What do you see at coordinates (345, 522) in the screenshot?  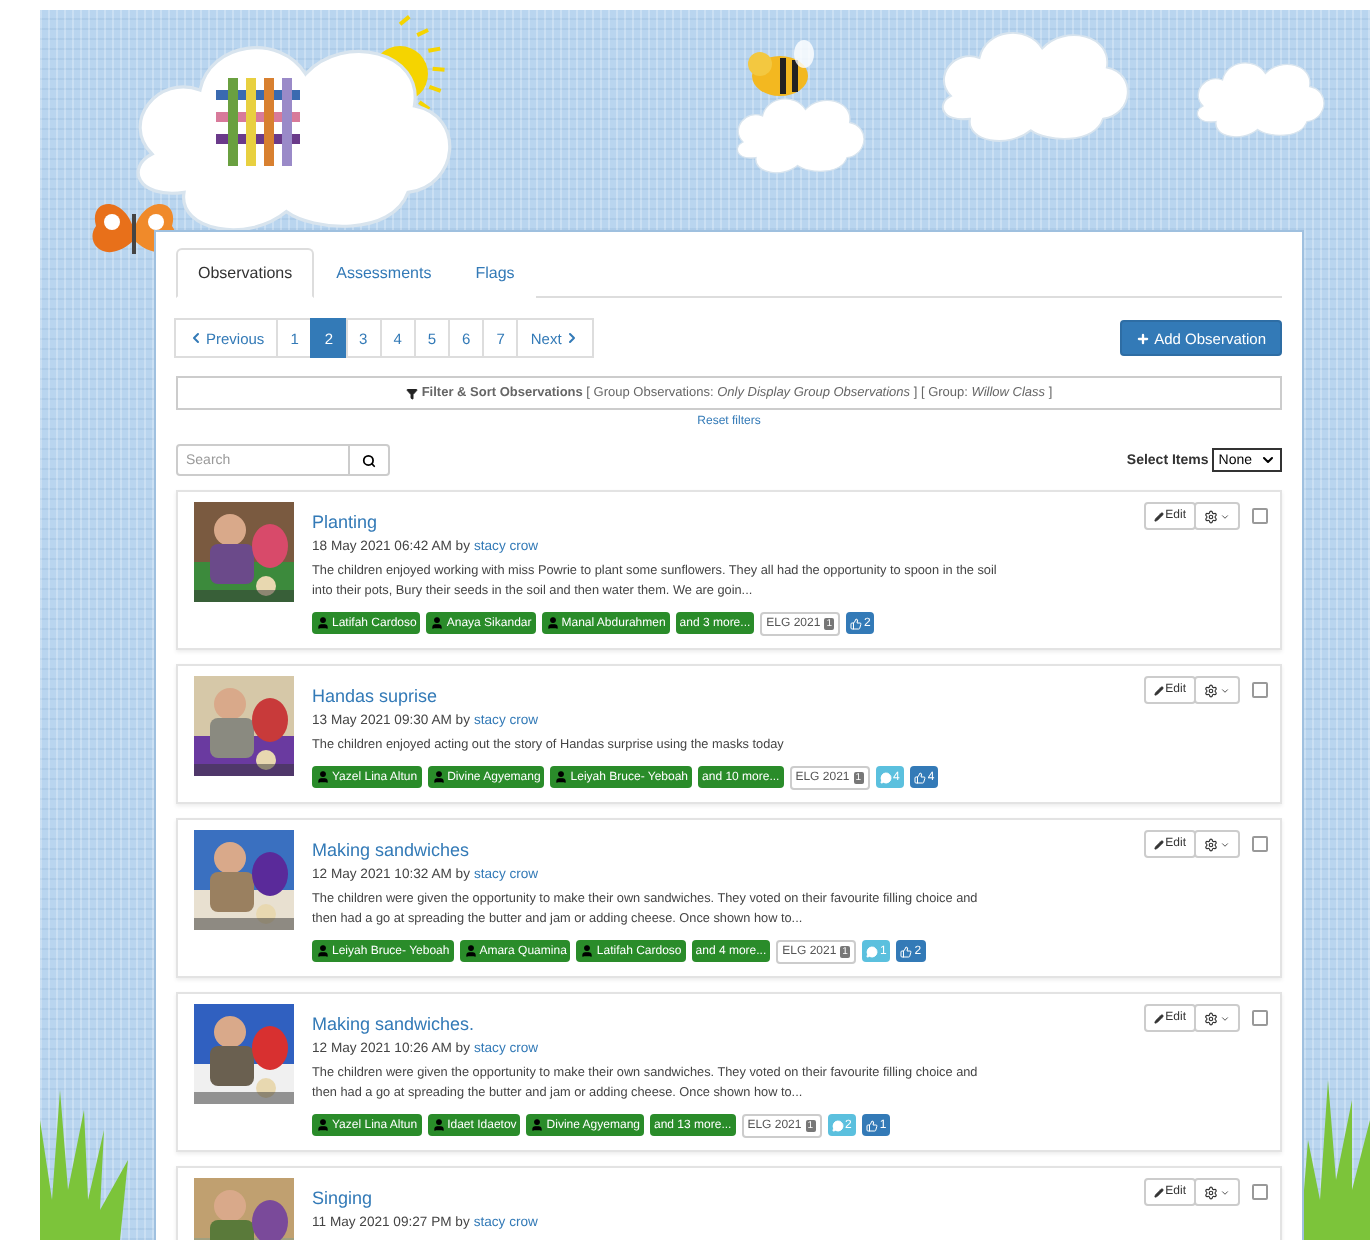 I see `observation-title: Planting` at bounding box center [345, 522].